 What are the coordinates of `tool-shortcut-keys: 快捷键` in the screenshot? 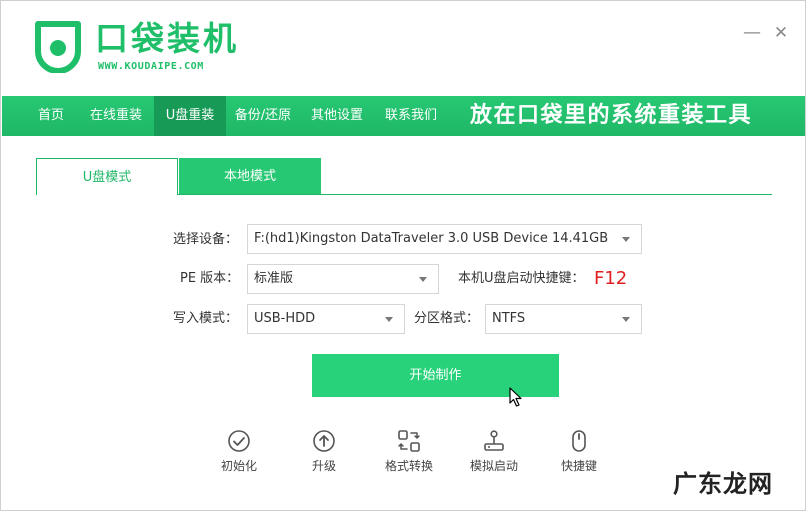 It's located at (579, 452).